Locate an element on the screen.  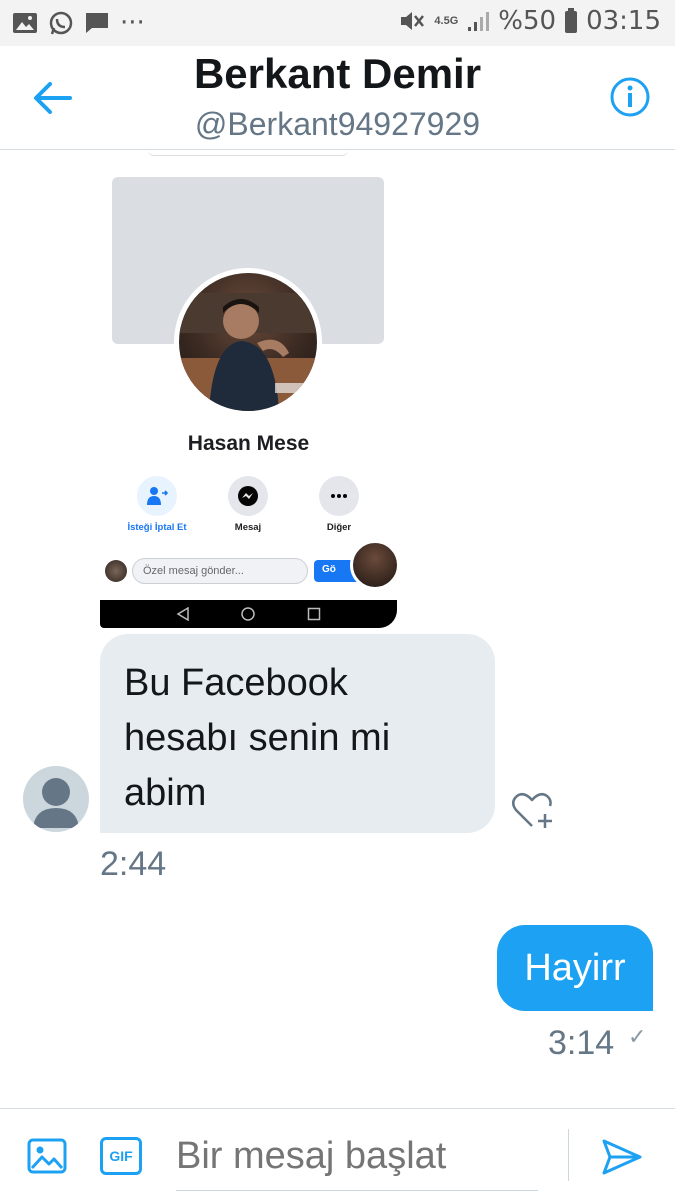
cancel-request-label: İsteği İptal Et is located at coordinates (157, 527).